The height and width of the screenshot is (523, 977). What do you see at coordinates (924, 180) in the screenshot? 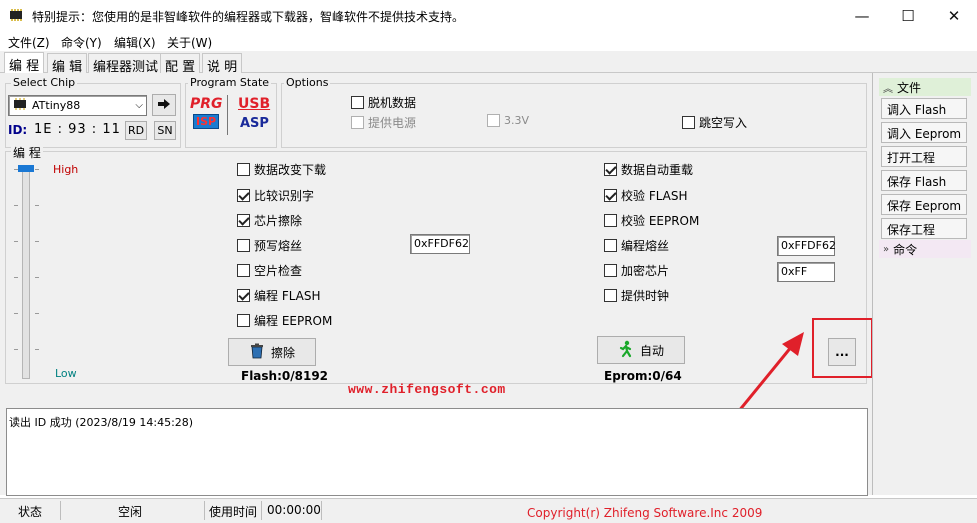
I see `save-flash-button: 保存 Flash` at bounding box center [924, 180].